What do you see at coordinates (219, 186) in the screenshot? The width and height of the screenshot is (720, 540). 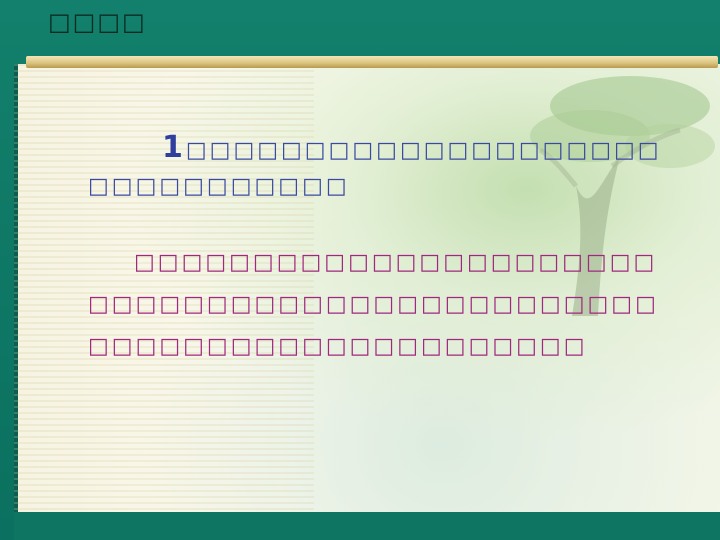 I see `question-line-2: □□□□□□□□□□□` at bounding box center [219, 186].